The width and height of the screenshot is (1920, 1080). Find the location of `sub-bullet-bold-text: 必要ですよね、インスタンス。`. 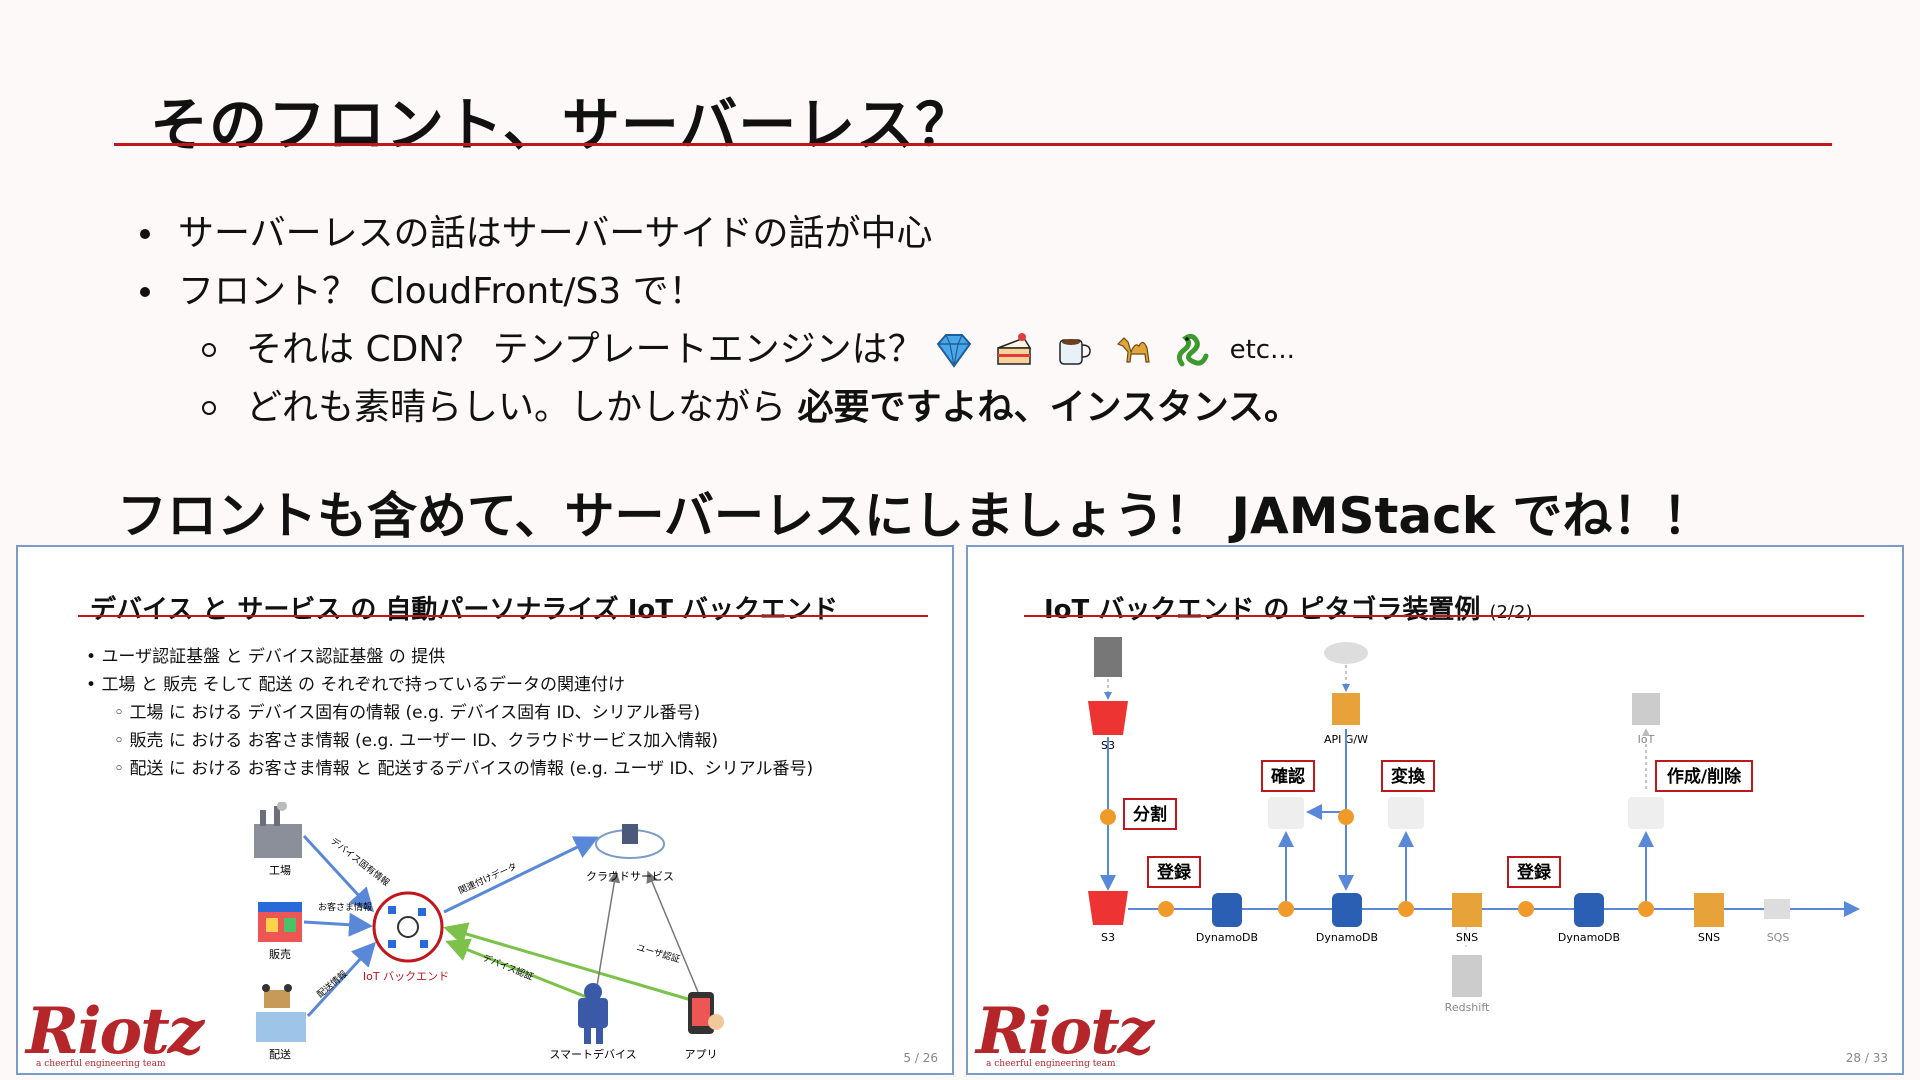

sub-bullet-bold-text: 必要ですよね、インスタンス。 is located at coordinates (1049, 407).